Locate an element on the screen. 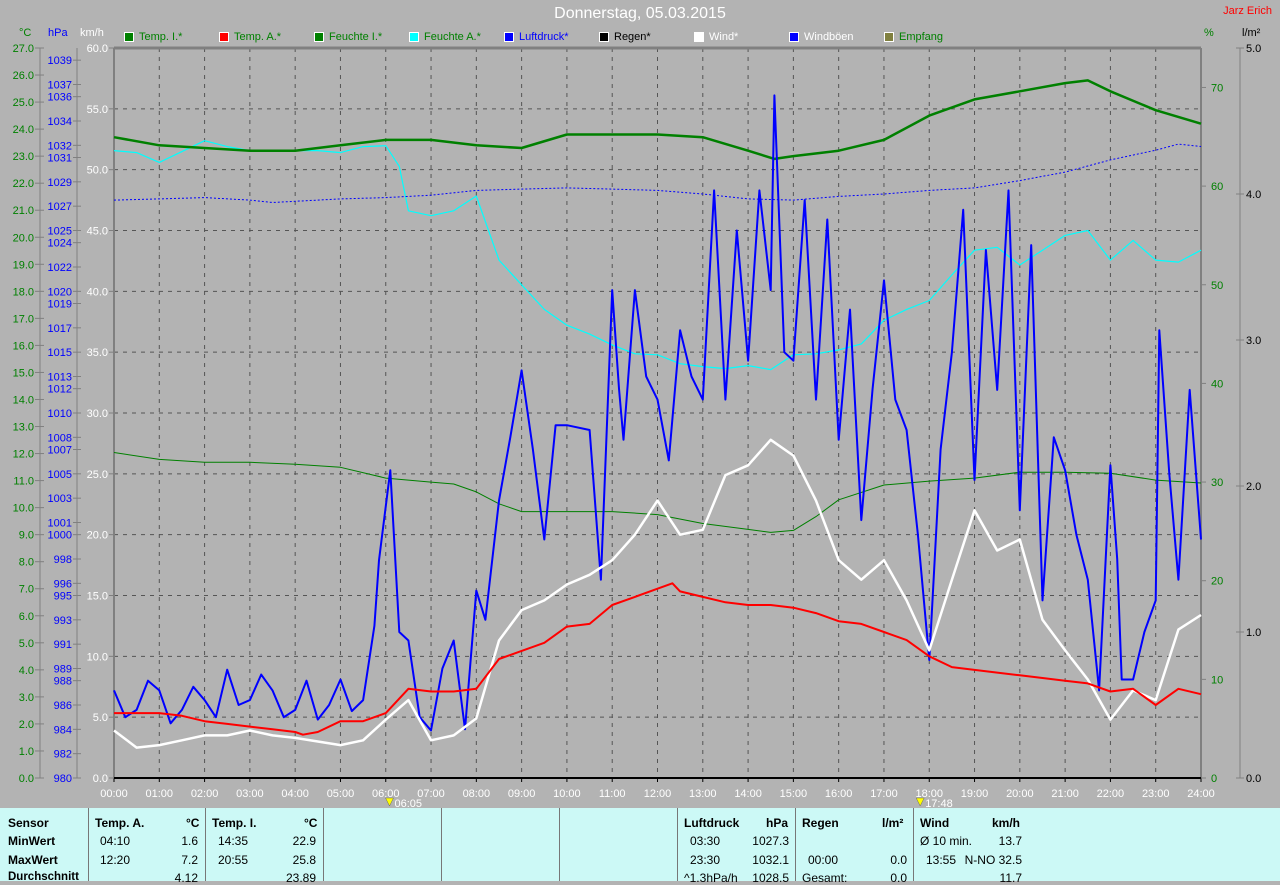  humidity-tick-label: 10 is located at coordinates (1217, 680).